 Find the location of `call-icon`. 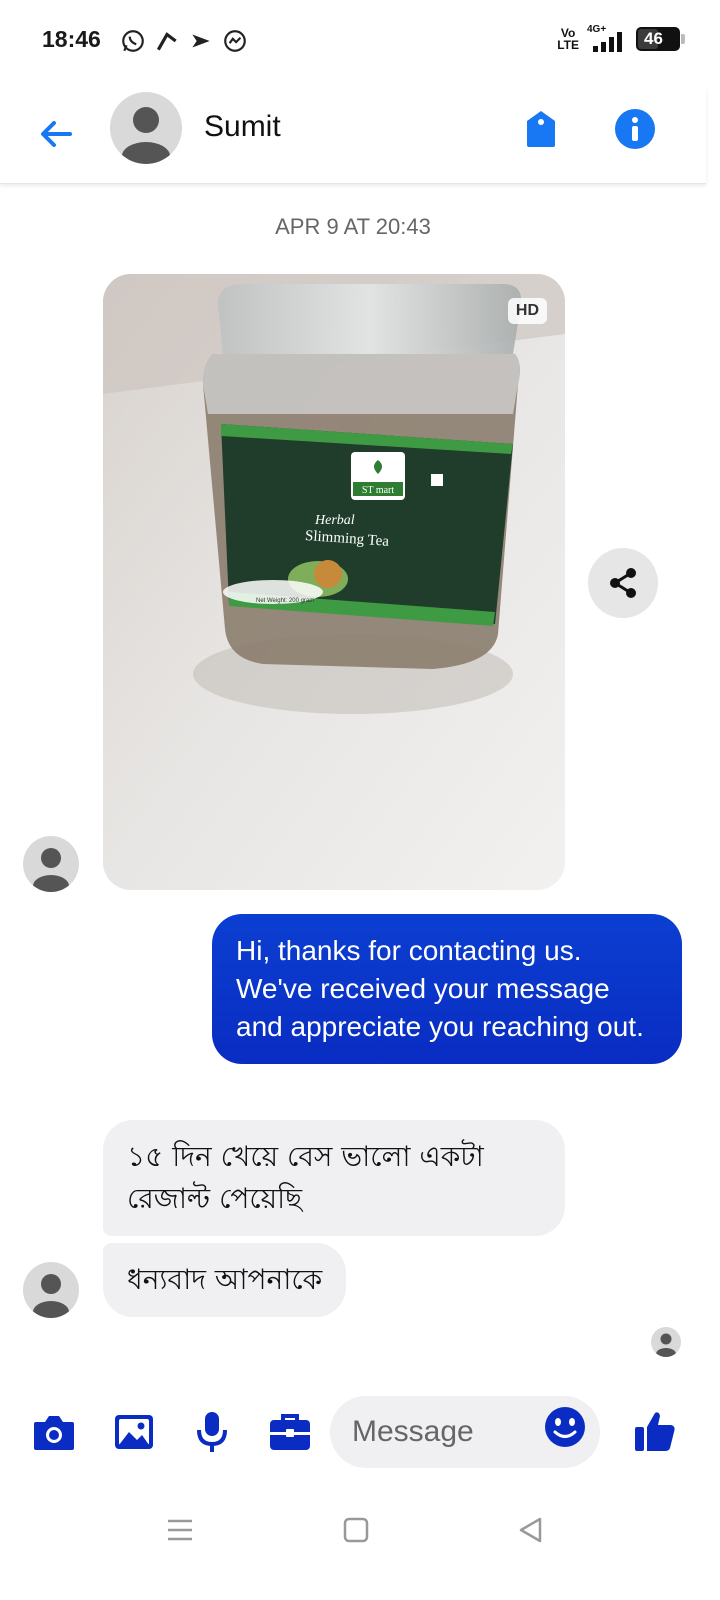

call-icon is located at coordinates (166, 41).